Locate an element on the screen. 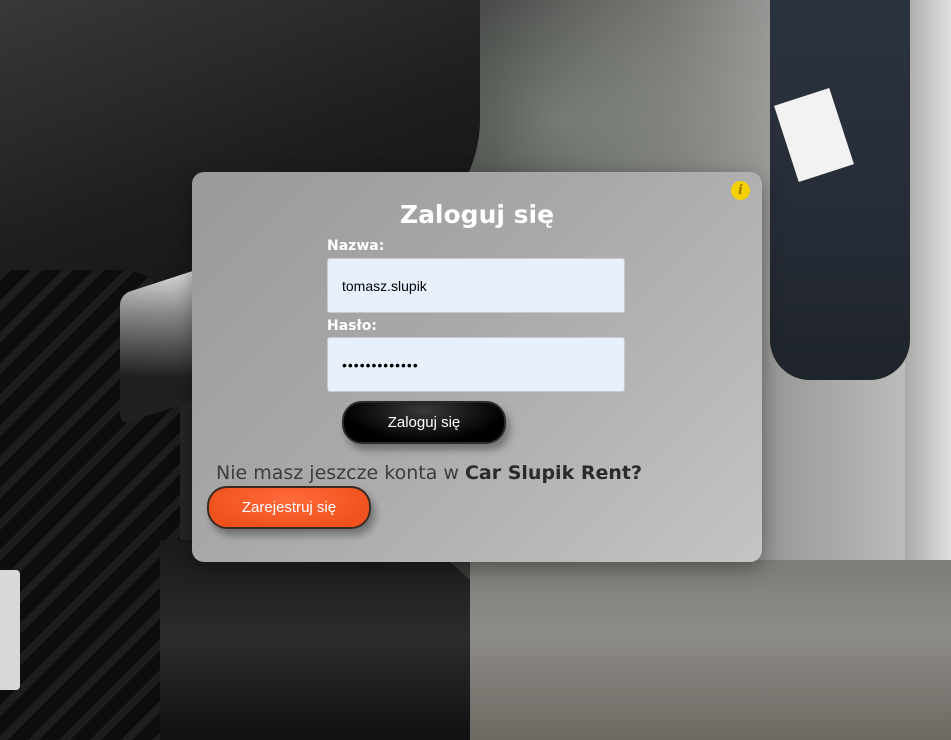 This screenshot has height=740, width=951. password-input is located at coordinates (476, 364).